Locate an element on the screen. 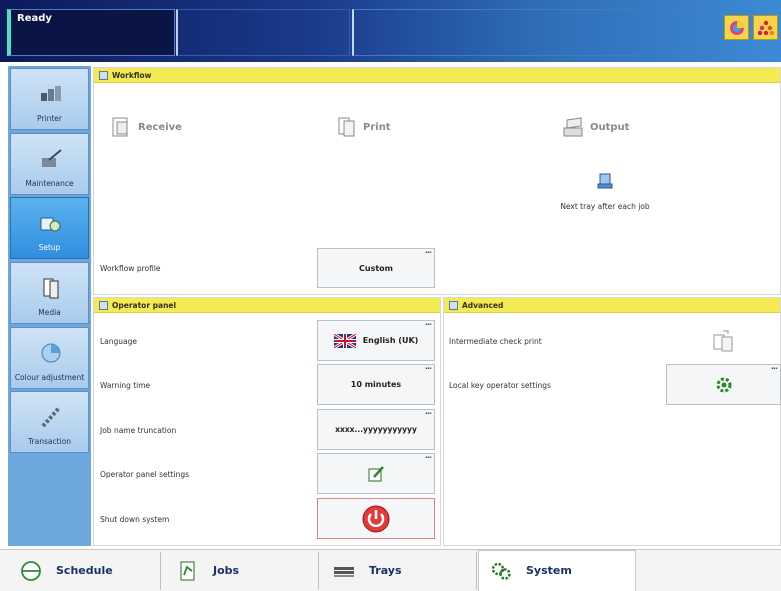 Image resolution: width=781 pixels, height=591 pixels. operator-panel-settings-label: Operator panel settings is located at coordinates (145, 474).